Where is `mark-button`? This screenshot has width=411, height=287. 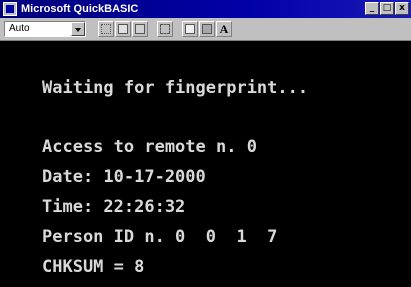
mark-button is located at coordinates (106, 29).